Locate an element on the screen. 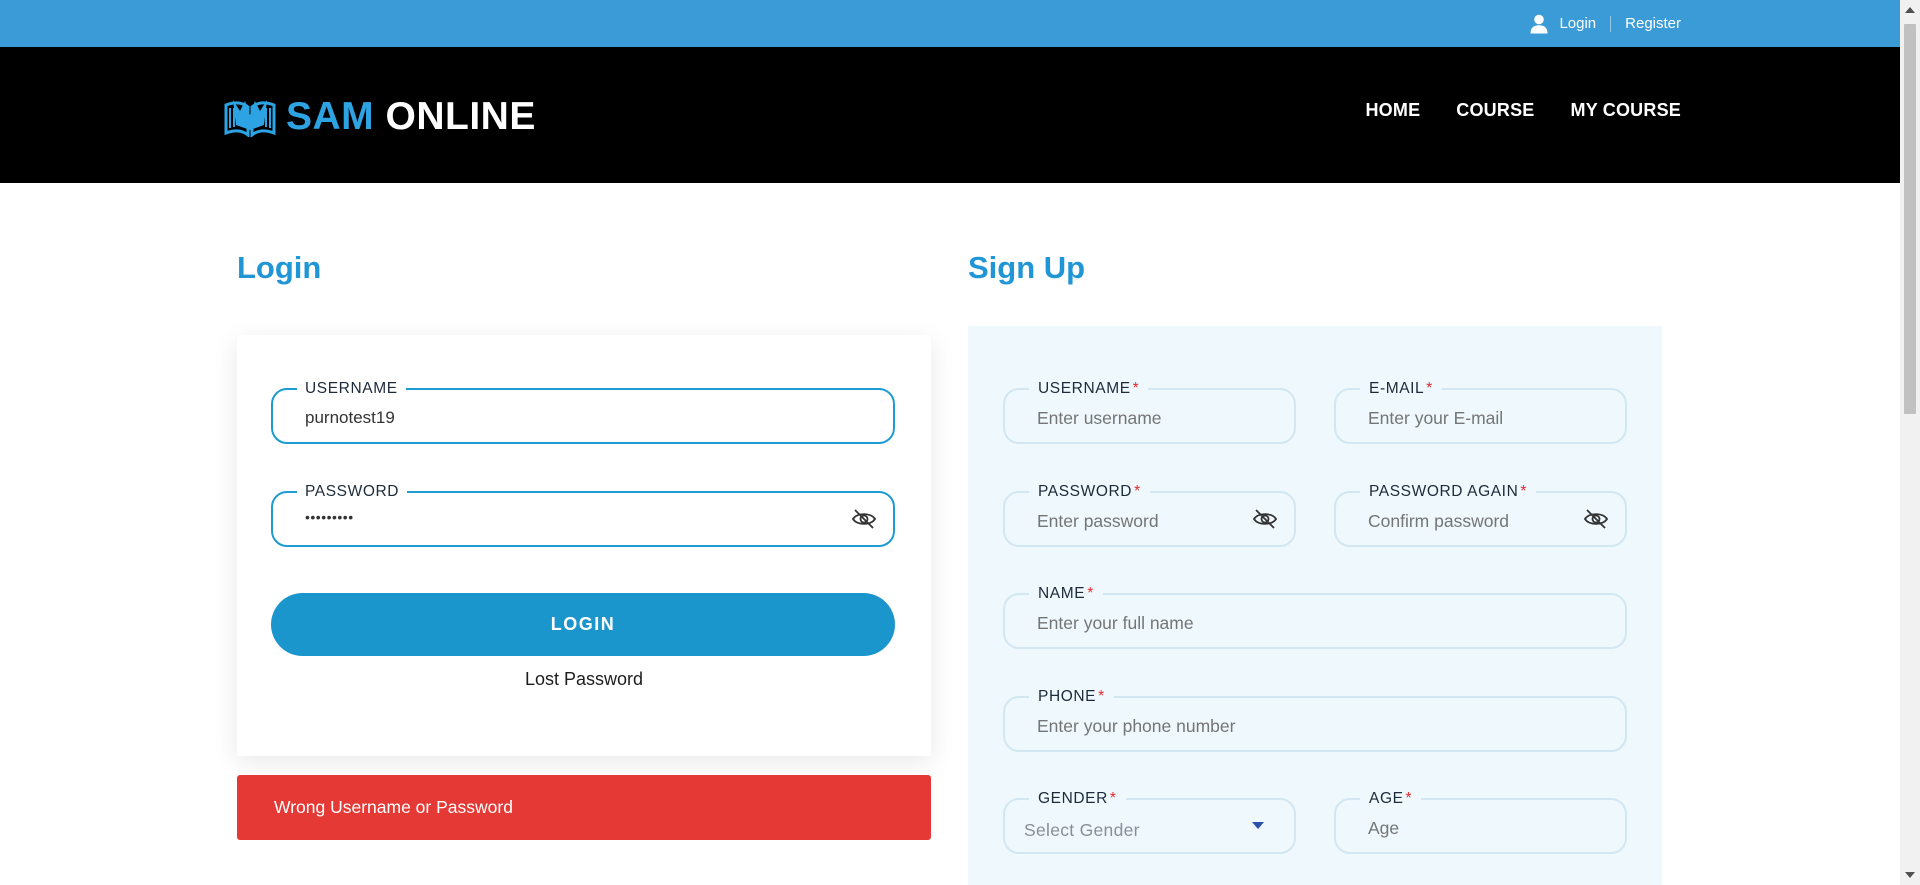  page-scrollbar is located at coordinates (1910, 442).